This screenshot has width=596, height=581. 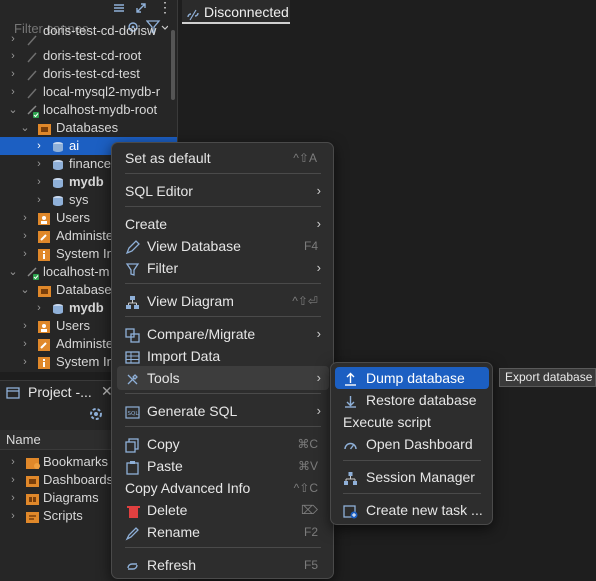 I want to click on tree-row-connection: ⌄ localhost-mydb-root, so click(x=88, y=110).